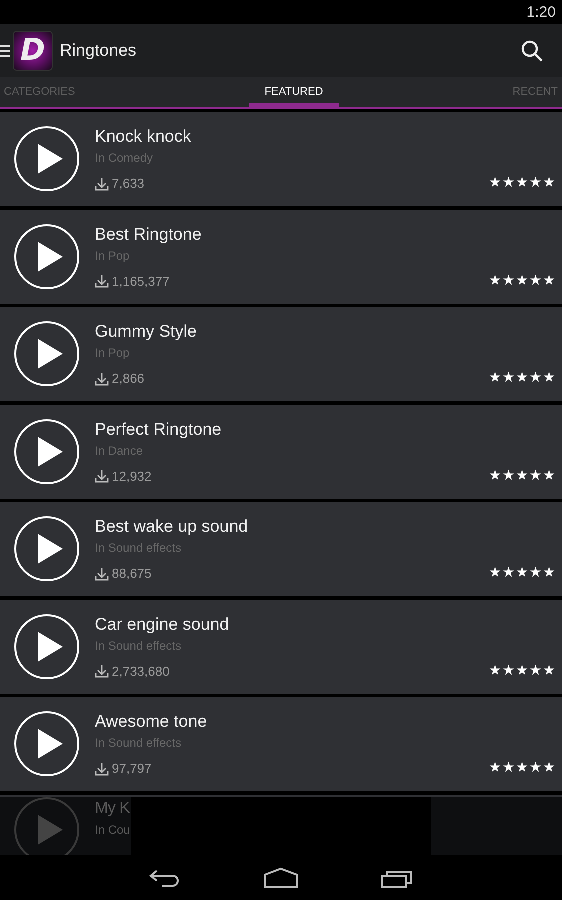  I want to click on download-count: 1,165,377, so click(141, 281).